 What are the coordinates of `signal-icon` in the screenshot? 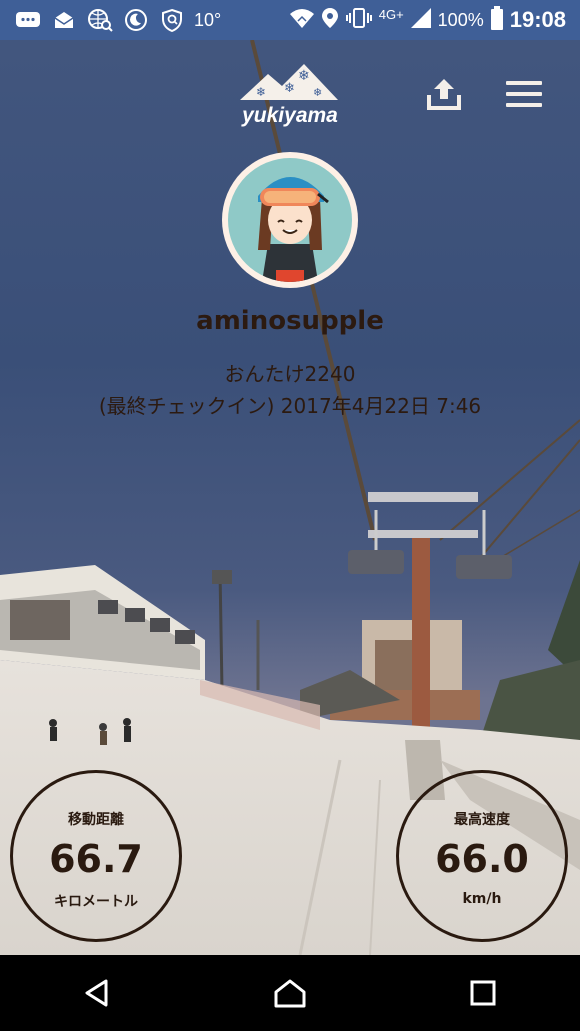 It's located at (421, 20).